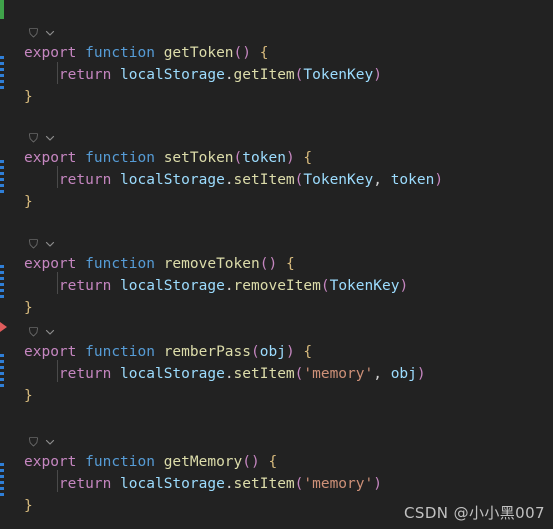  I want to click on git-added-marker, so click(2, 9).